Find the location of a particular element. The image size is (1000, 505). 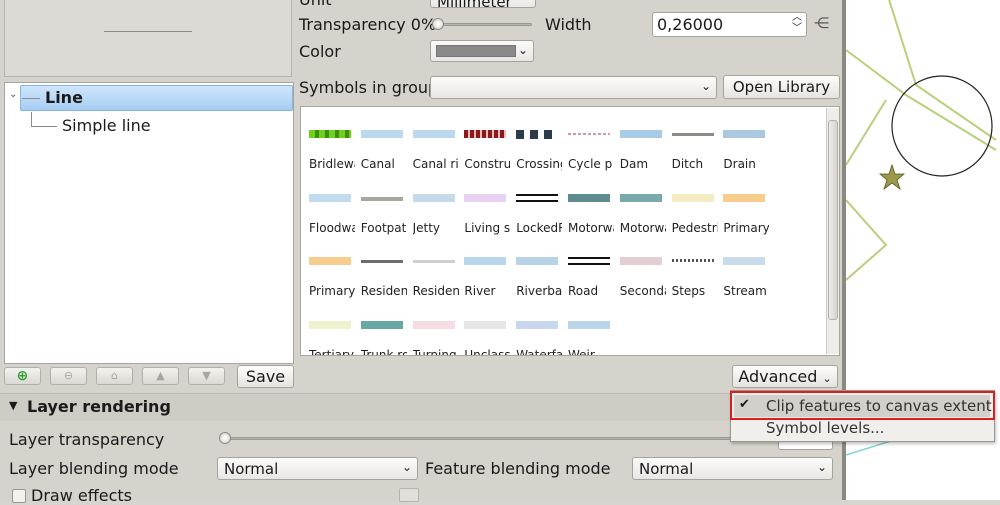

symbol-item: Jetty is located at coordinates (431, 203).